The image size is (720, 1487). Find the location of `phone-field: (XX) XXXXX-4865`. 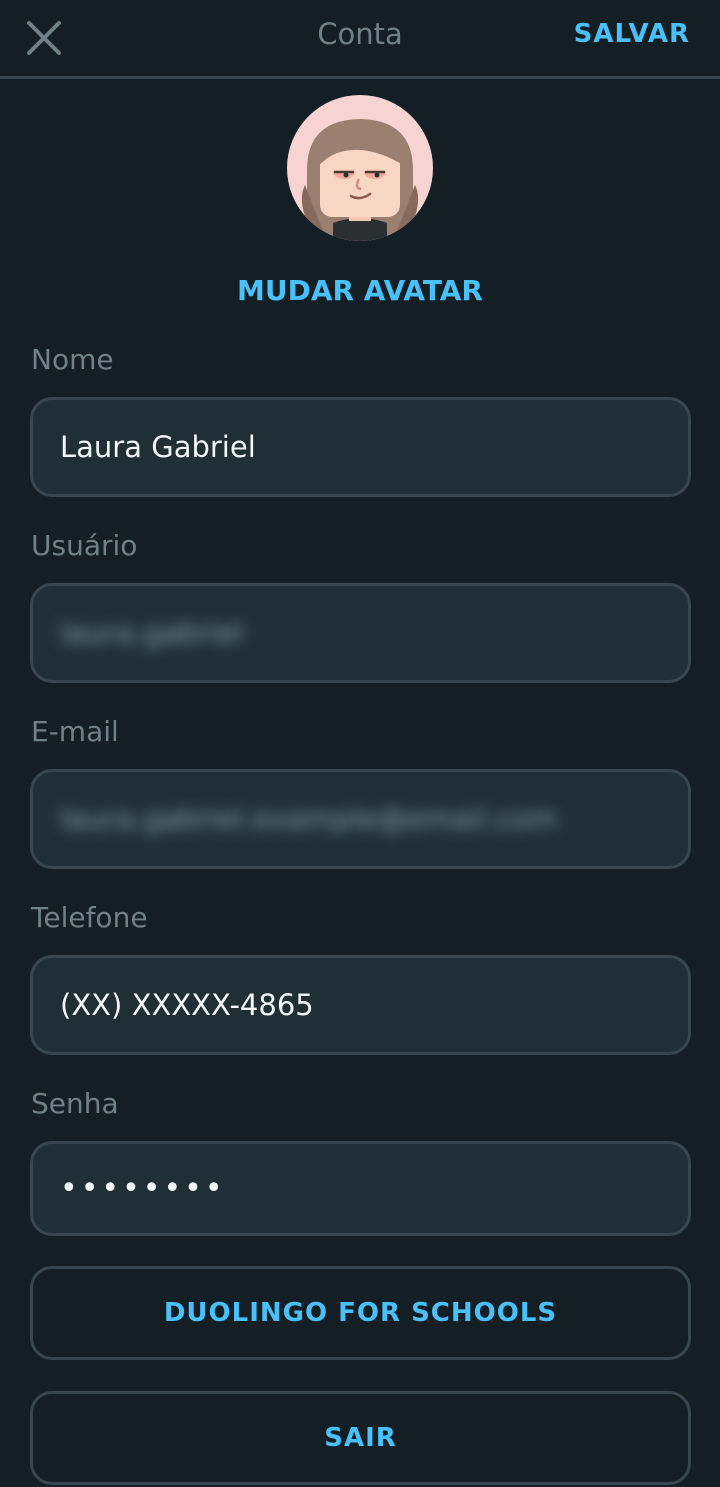

phone-field: (XX) XXXXX-4865 is located at coordinates (360, 1005).